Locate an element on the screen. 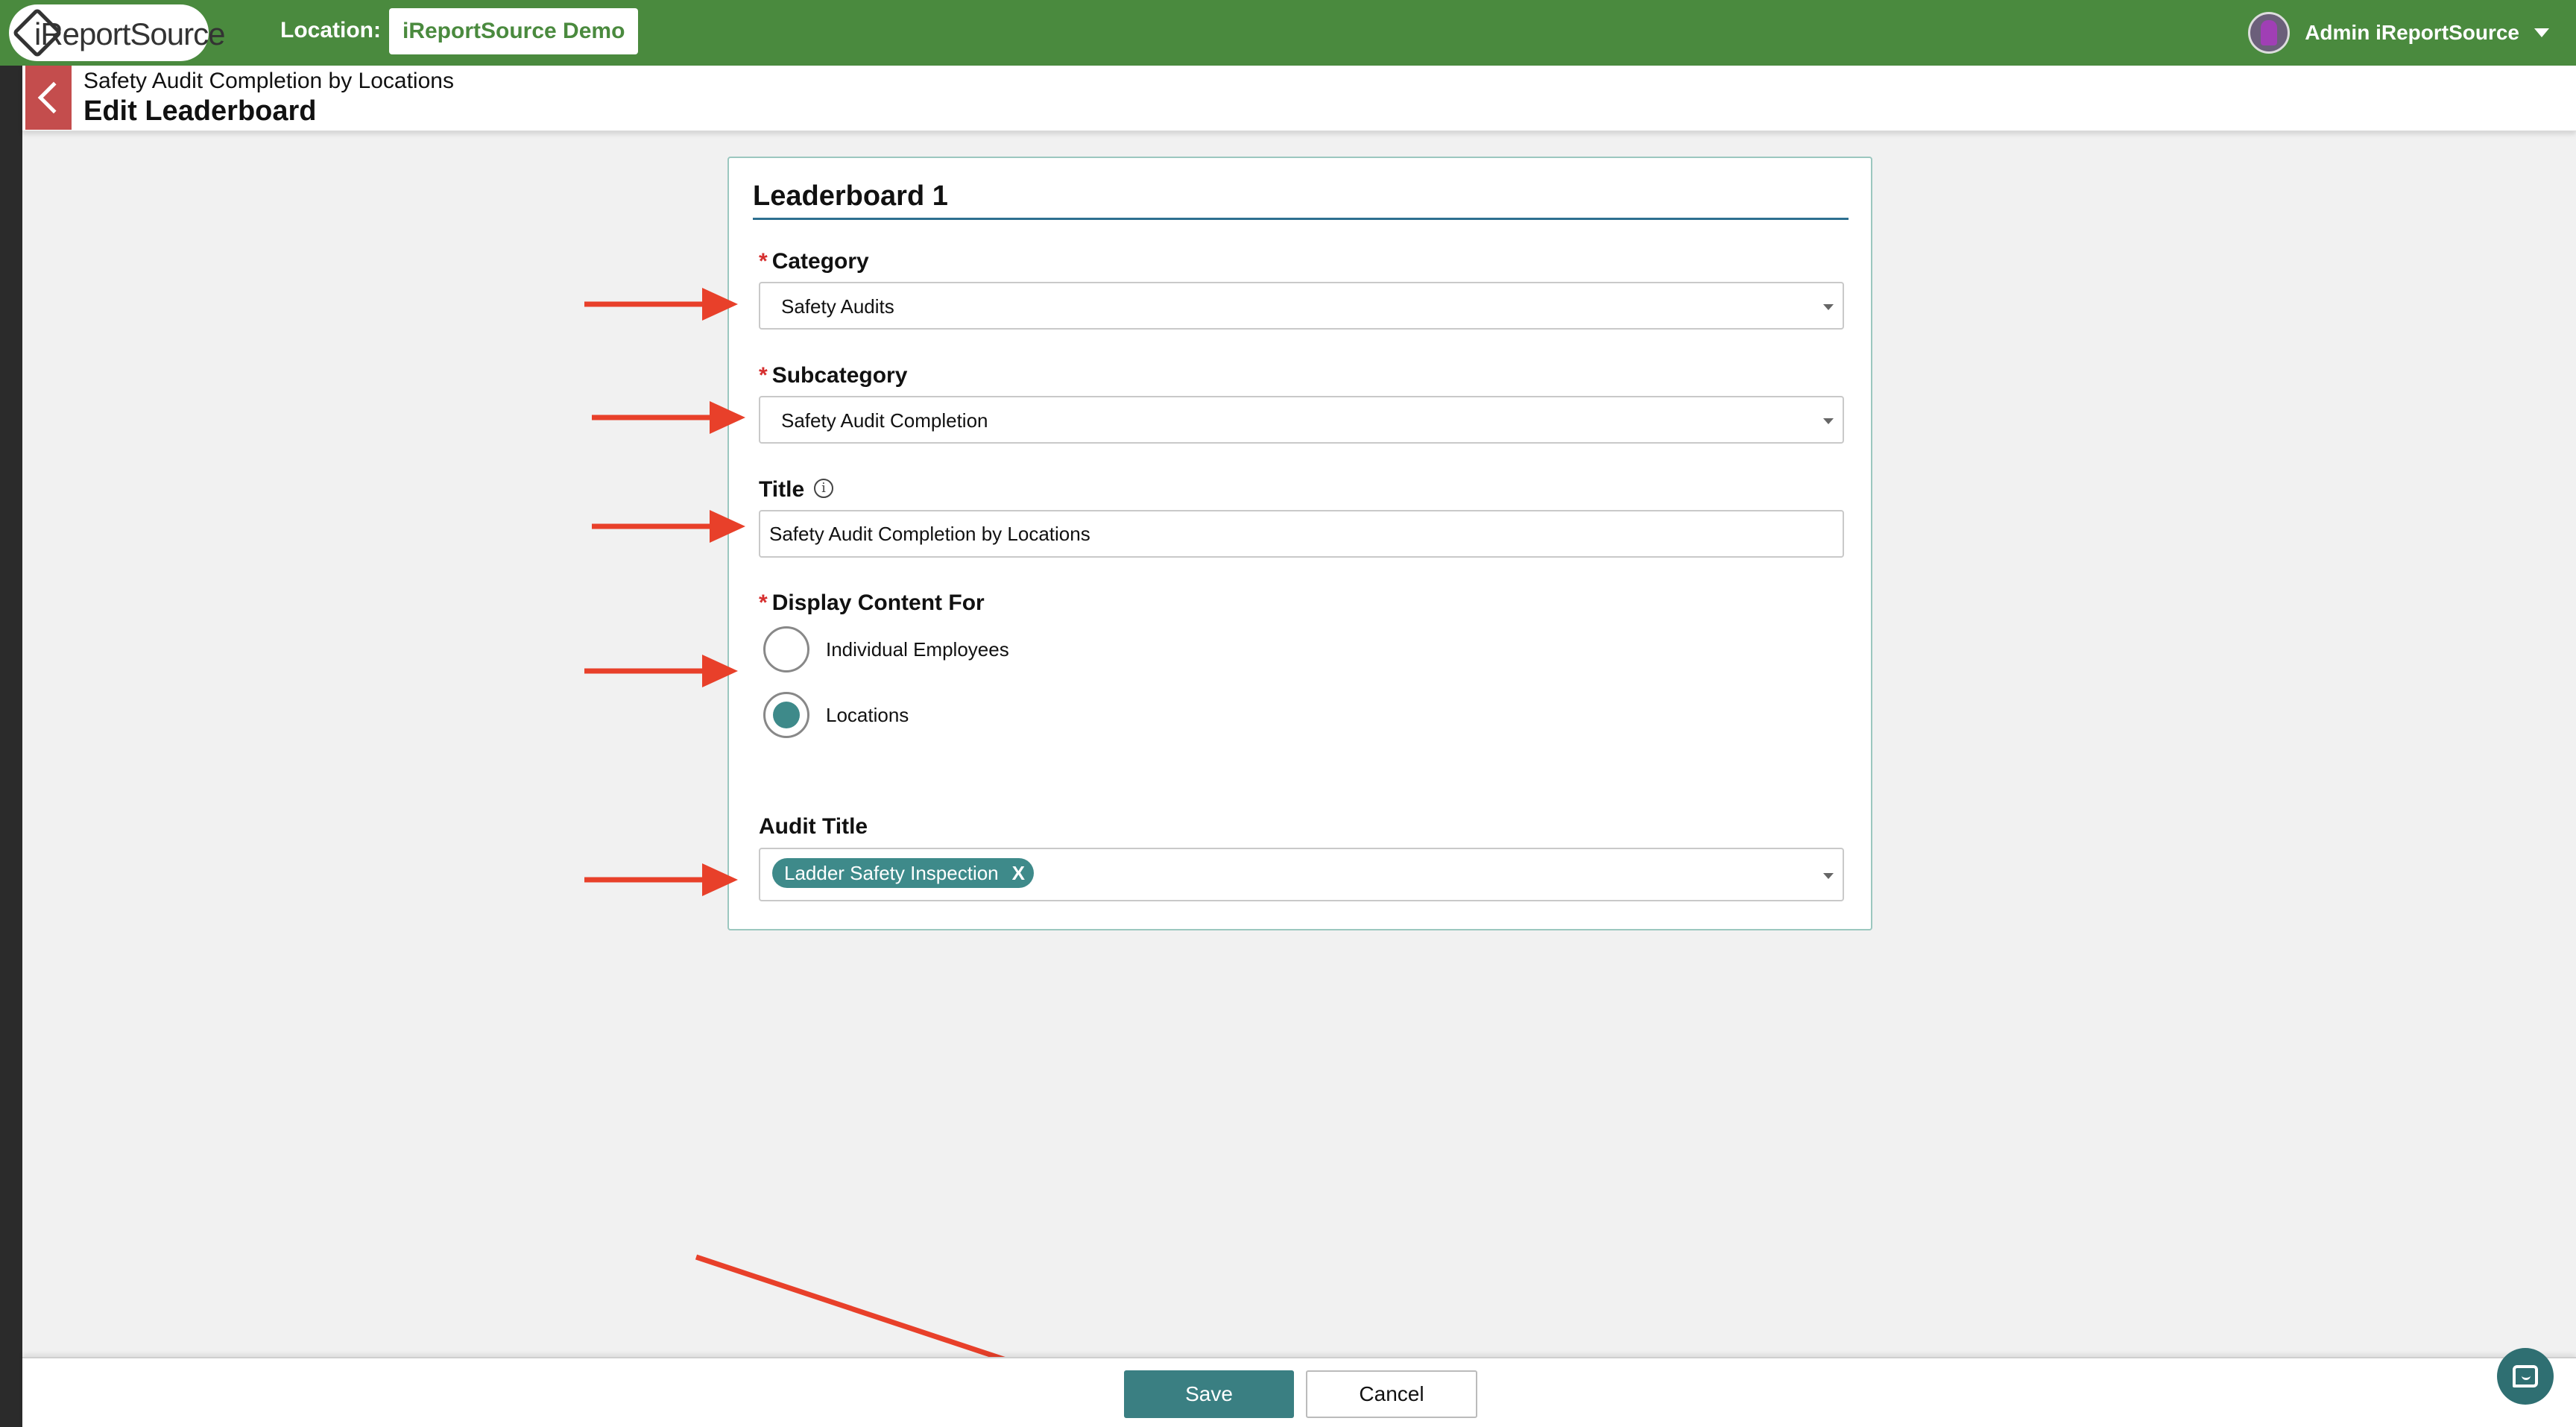  user-name: Admin iReportSource is located at coordinates (2412, 33).